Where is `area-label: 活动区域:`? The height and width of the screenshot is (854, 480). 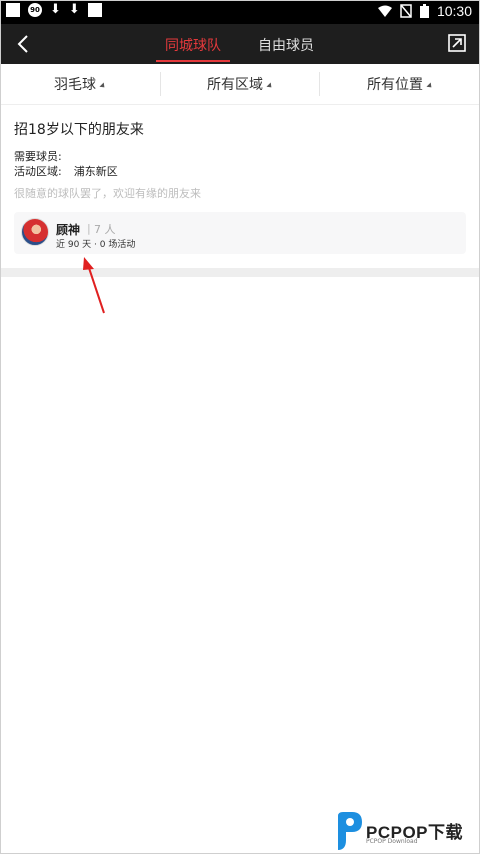 area-label: 活动区域: is located at coordinates (38, 171).